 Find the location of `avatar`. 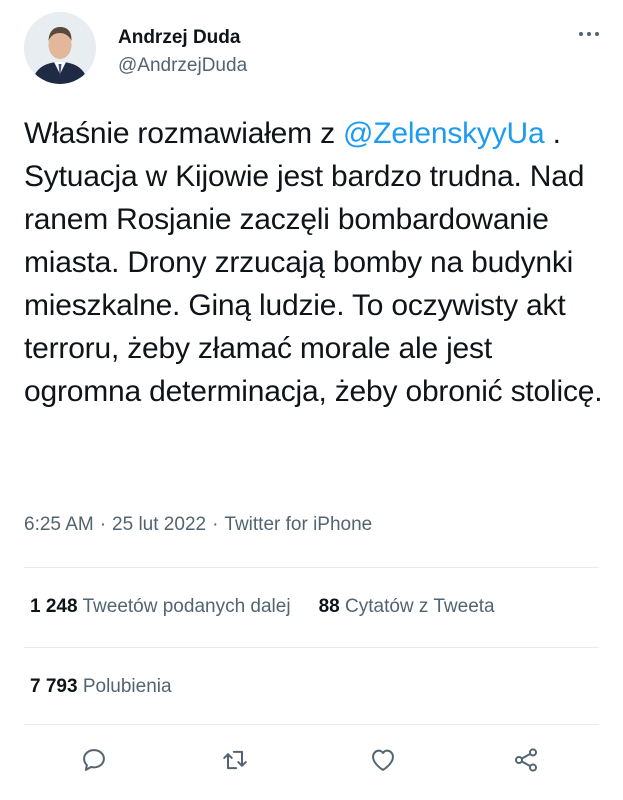

avatar is located at coordinates (60, 48).